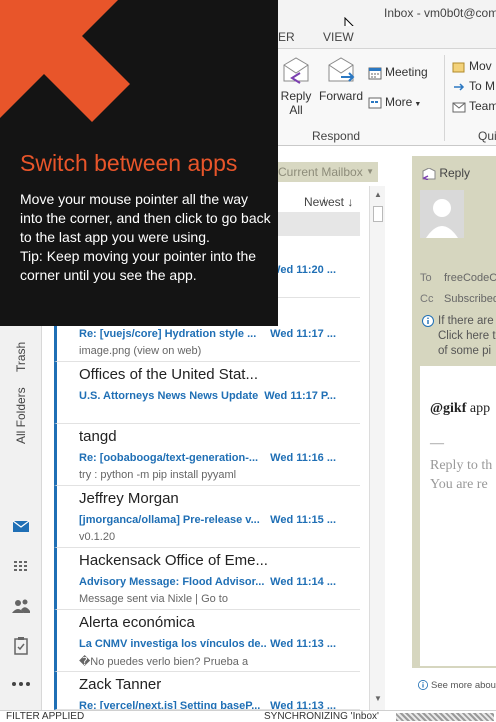 This screenshot has height=722, width=496. What do you see at coordinates (21, 526) in the screenshot?
I see `mail-icon` at bounding box center [21, 526].